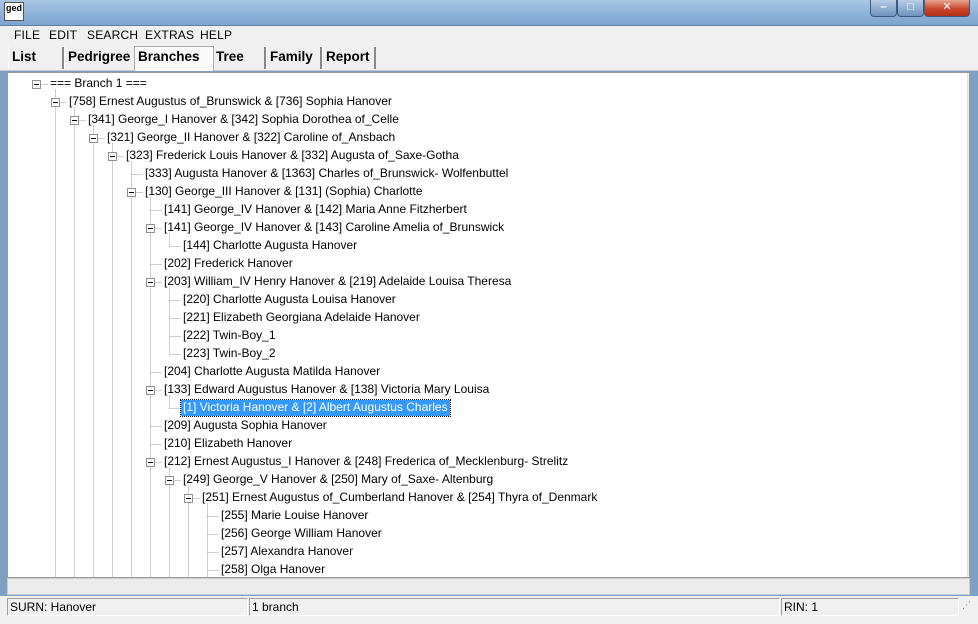 The width and height of the screenshot is (978, 624). I want to click on tree-node: [255] Marie Louise Hanover, so click(294, 516).